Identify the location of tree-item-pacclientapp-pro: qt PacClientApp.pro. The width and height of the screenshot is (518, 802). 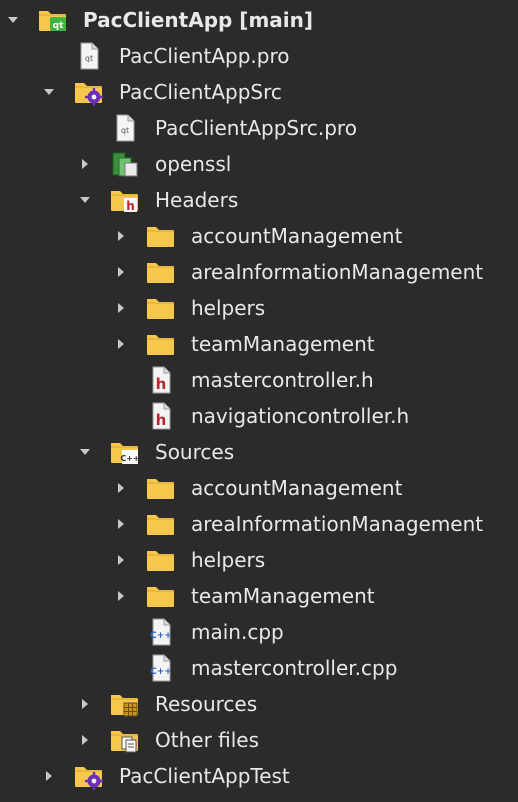
(259, 56).